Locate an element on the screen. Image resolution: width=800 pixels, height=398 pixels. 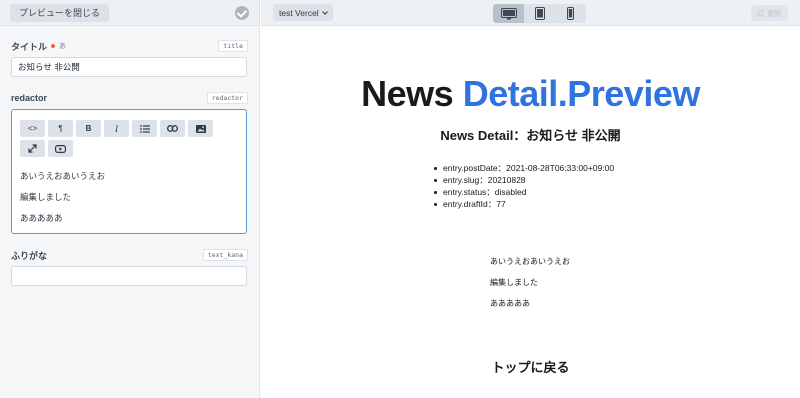
redactor-paragraph: 編集しました is located at coordinates (129, 201).